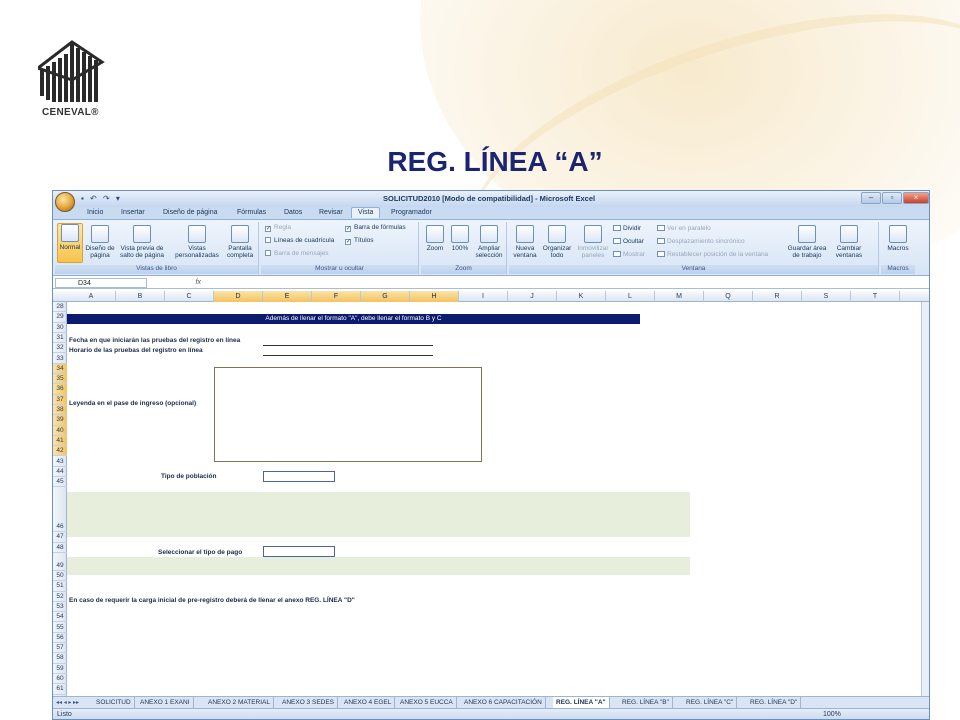  I want to click on office-button, so click(65, 202).